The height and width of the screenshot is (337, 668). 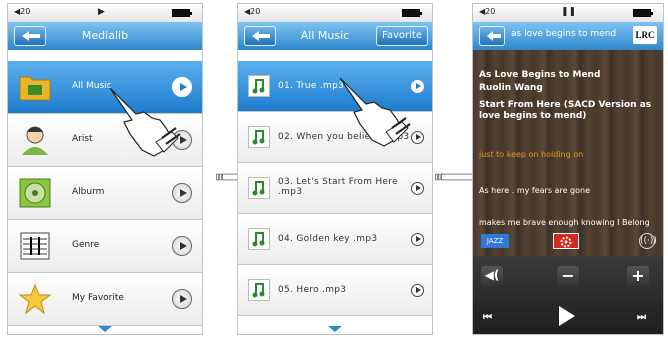 What do you see at coordinates (492, 276) in the screenshot?
I see `volume-icon: ◀(` at bounding box center [492, 276].